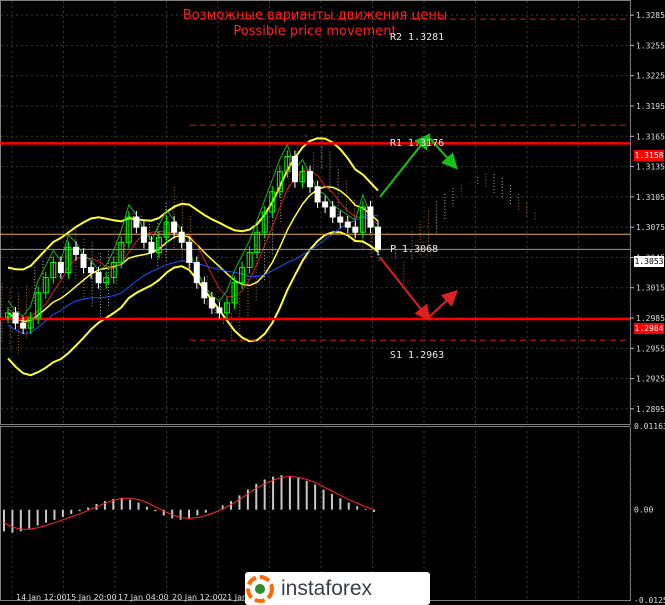 This screenshot has width=665, height=605. What do you see at coordinates (650, 76) in the screenshot?
I see `y-tick-label: 1.3225` at bounding box center [650, 76].